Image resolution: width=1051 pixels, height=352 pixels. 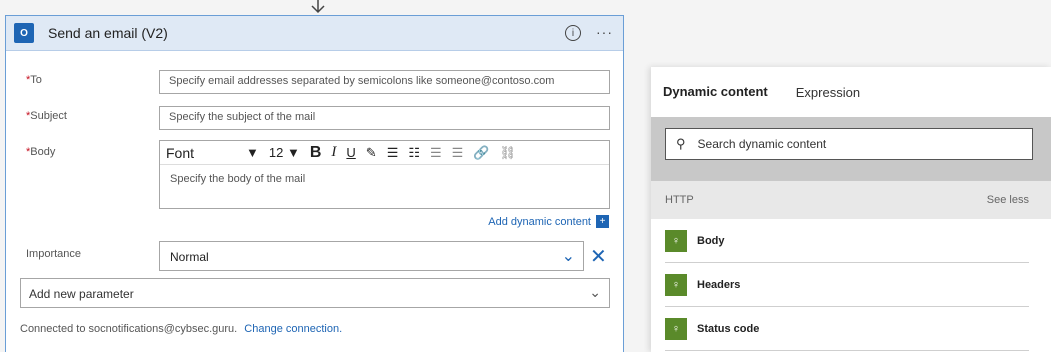 I want to click on decrease-indent-icon: ☰, so click(x=436, y=153).